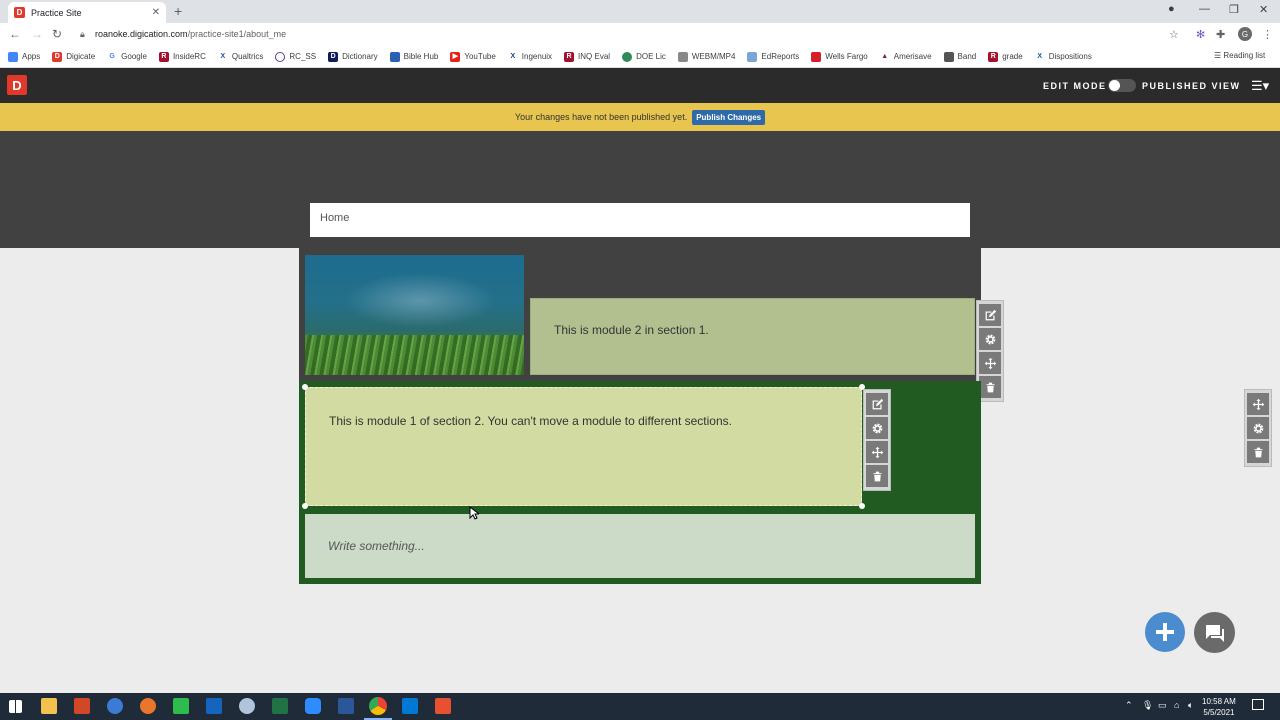 This screenshot has height=720, width=1280. I want to click on url-host: roanoke.digication.com, so click(141, 34).